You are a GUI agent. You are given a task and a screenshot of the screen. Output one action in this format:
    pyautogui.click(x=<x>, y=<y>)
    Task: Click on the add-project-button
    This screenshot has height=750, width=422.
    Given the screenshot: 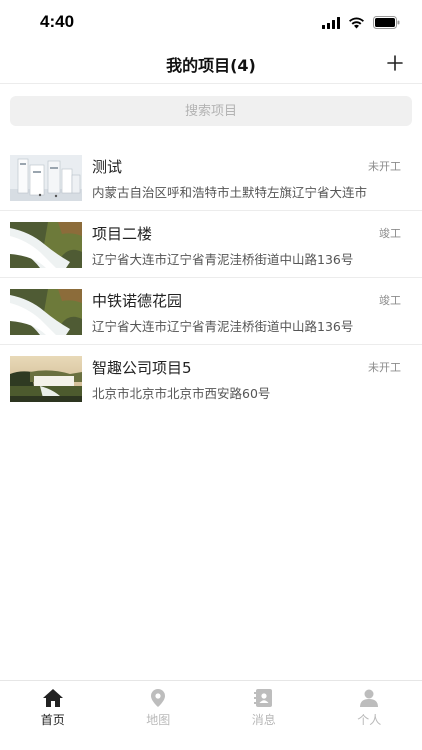 What is the action you would take?
    pyautogui.click(x=395, y=63)
    